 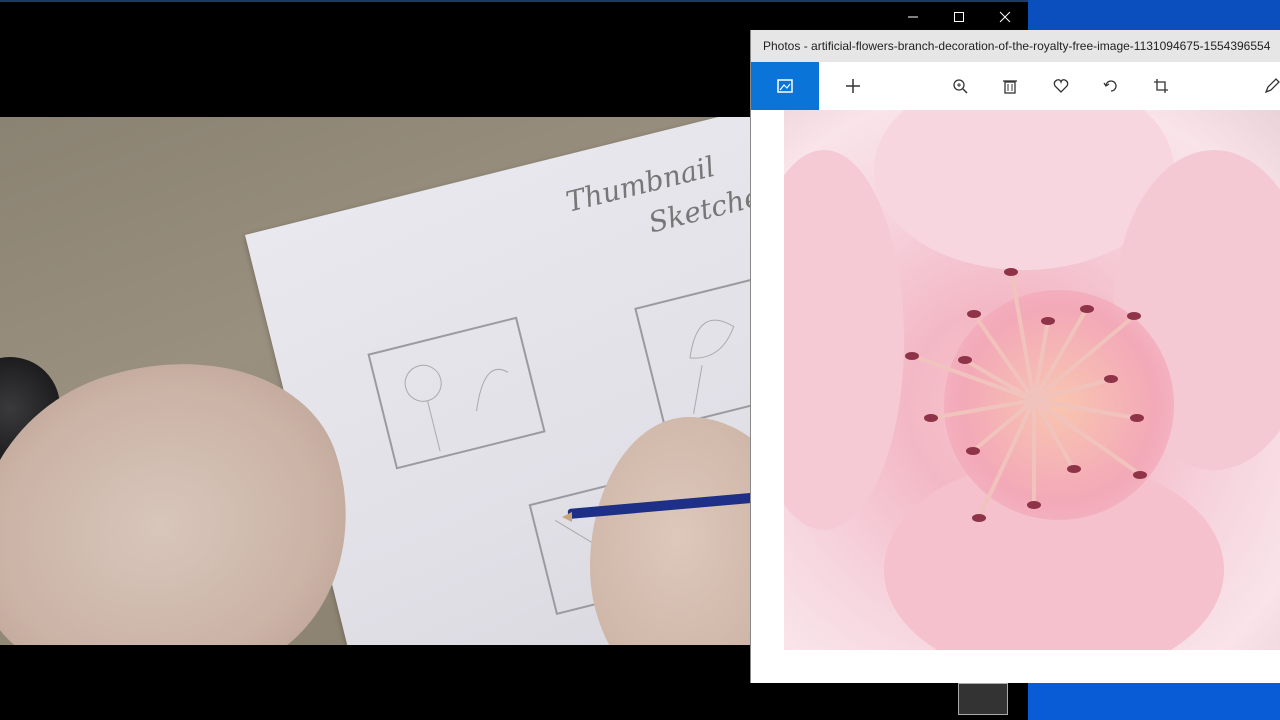 I want to click on close-button, so click(x=1005, y=17).